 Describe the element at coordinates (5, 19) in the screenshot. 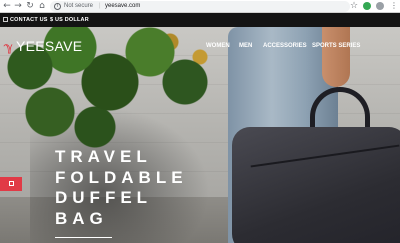

I see `phone-icon` at that location.